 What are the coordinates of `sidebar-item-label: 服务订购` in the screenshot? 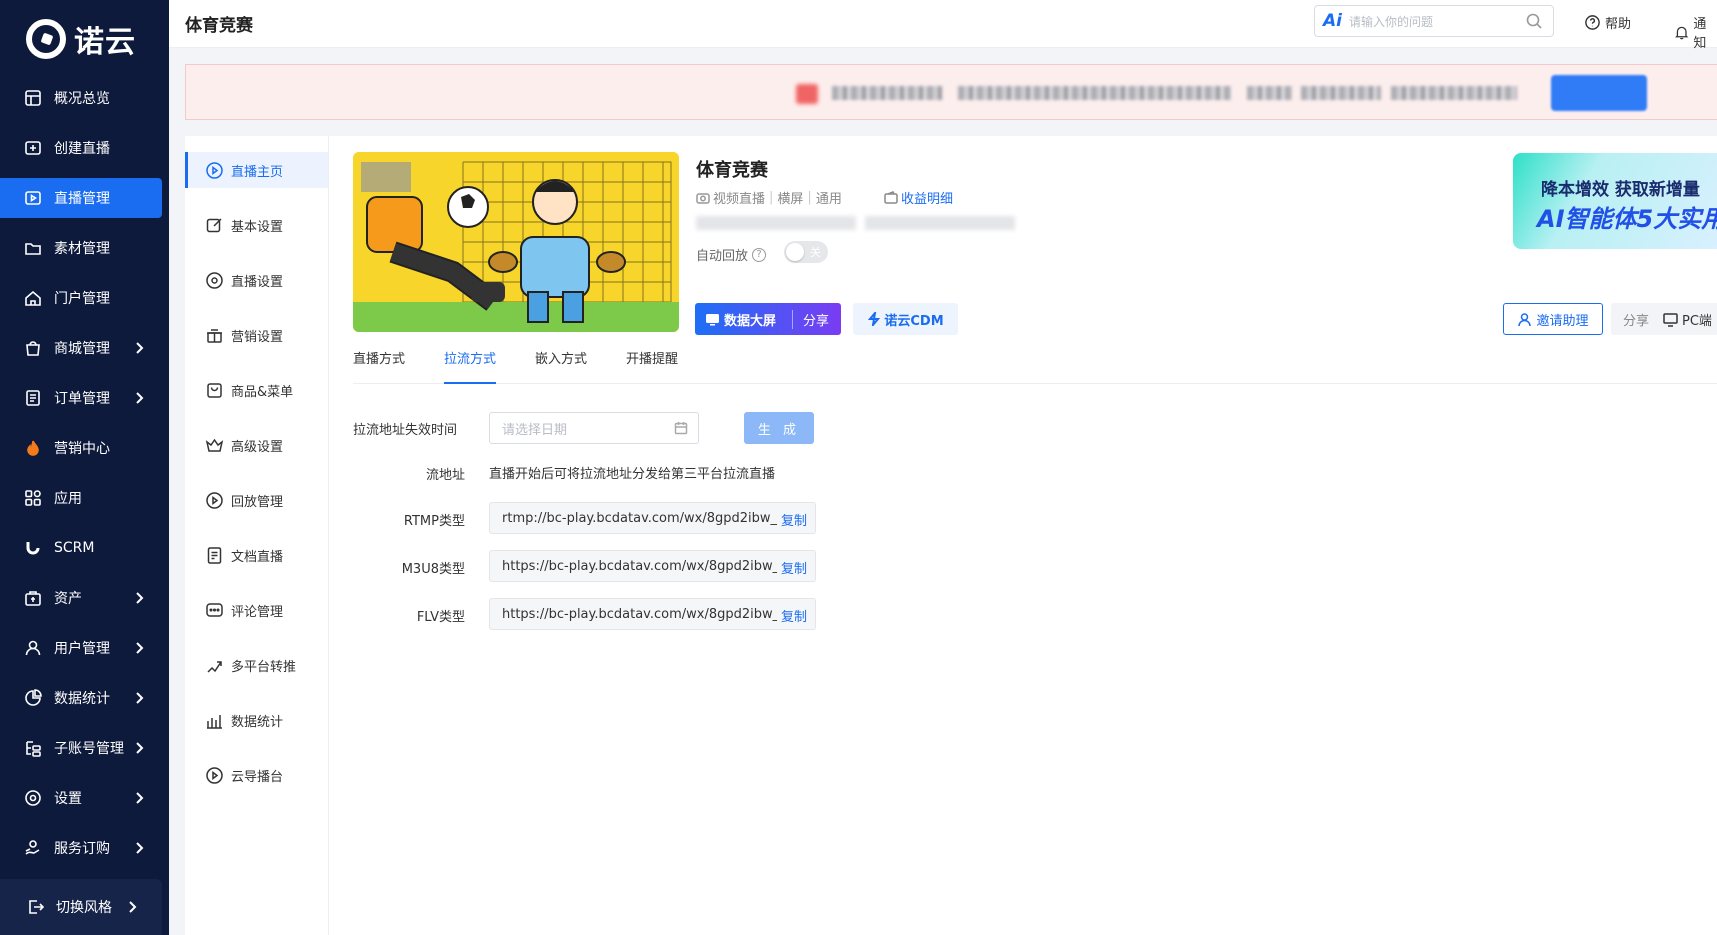 It's located at (82, 849).